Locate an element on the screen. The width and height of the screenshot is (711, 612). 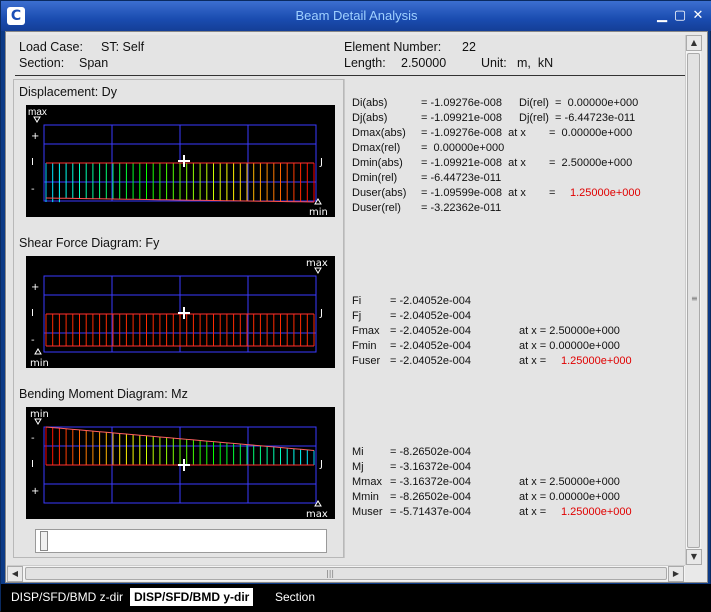
mmin-at: at x = 0.00000e+000 is located at coordinates (569, 497).